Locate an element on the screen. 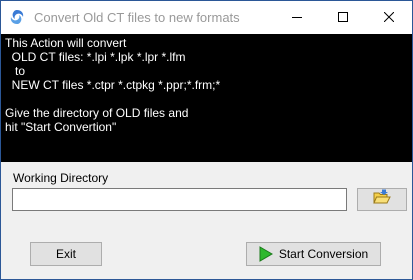 The width and height of the screenshot is (413, 280). maximize-icon is located at coordinates (343, 18).